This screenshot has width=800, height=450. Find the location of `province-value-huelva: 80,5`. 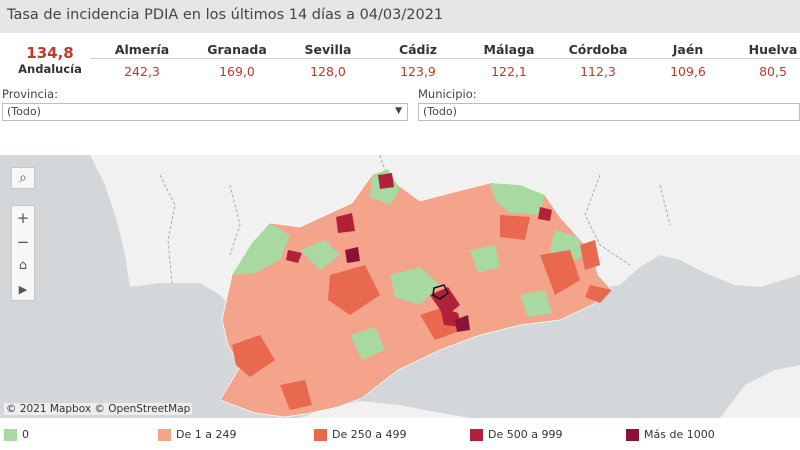

province-value-huelva: 80,5 is located at coordinates (773, 71).